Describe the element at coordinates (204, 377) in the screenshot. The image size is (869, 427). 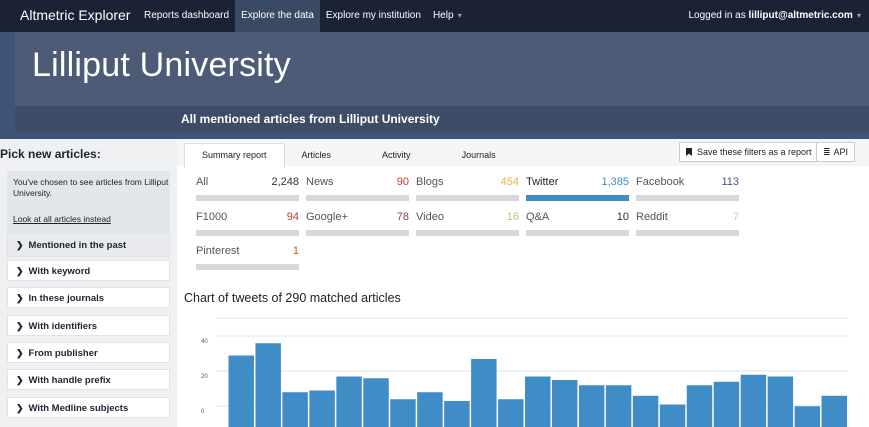
I see `y-tick-label: 20` at that location.